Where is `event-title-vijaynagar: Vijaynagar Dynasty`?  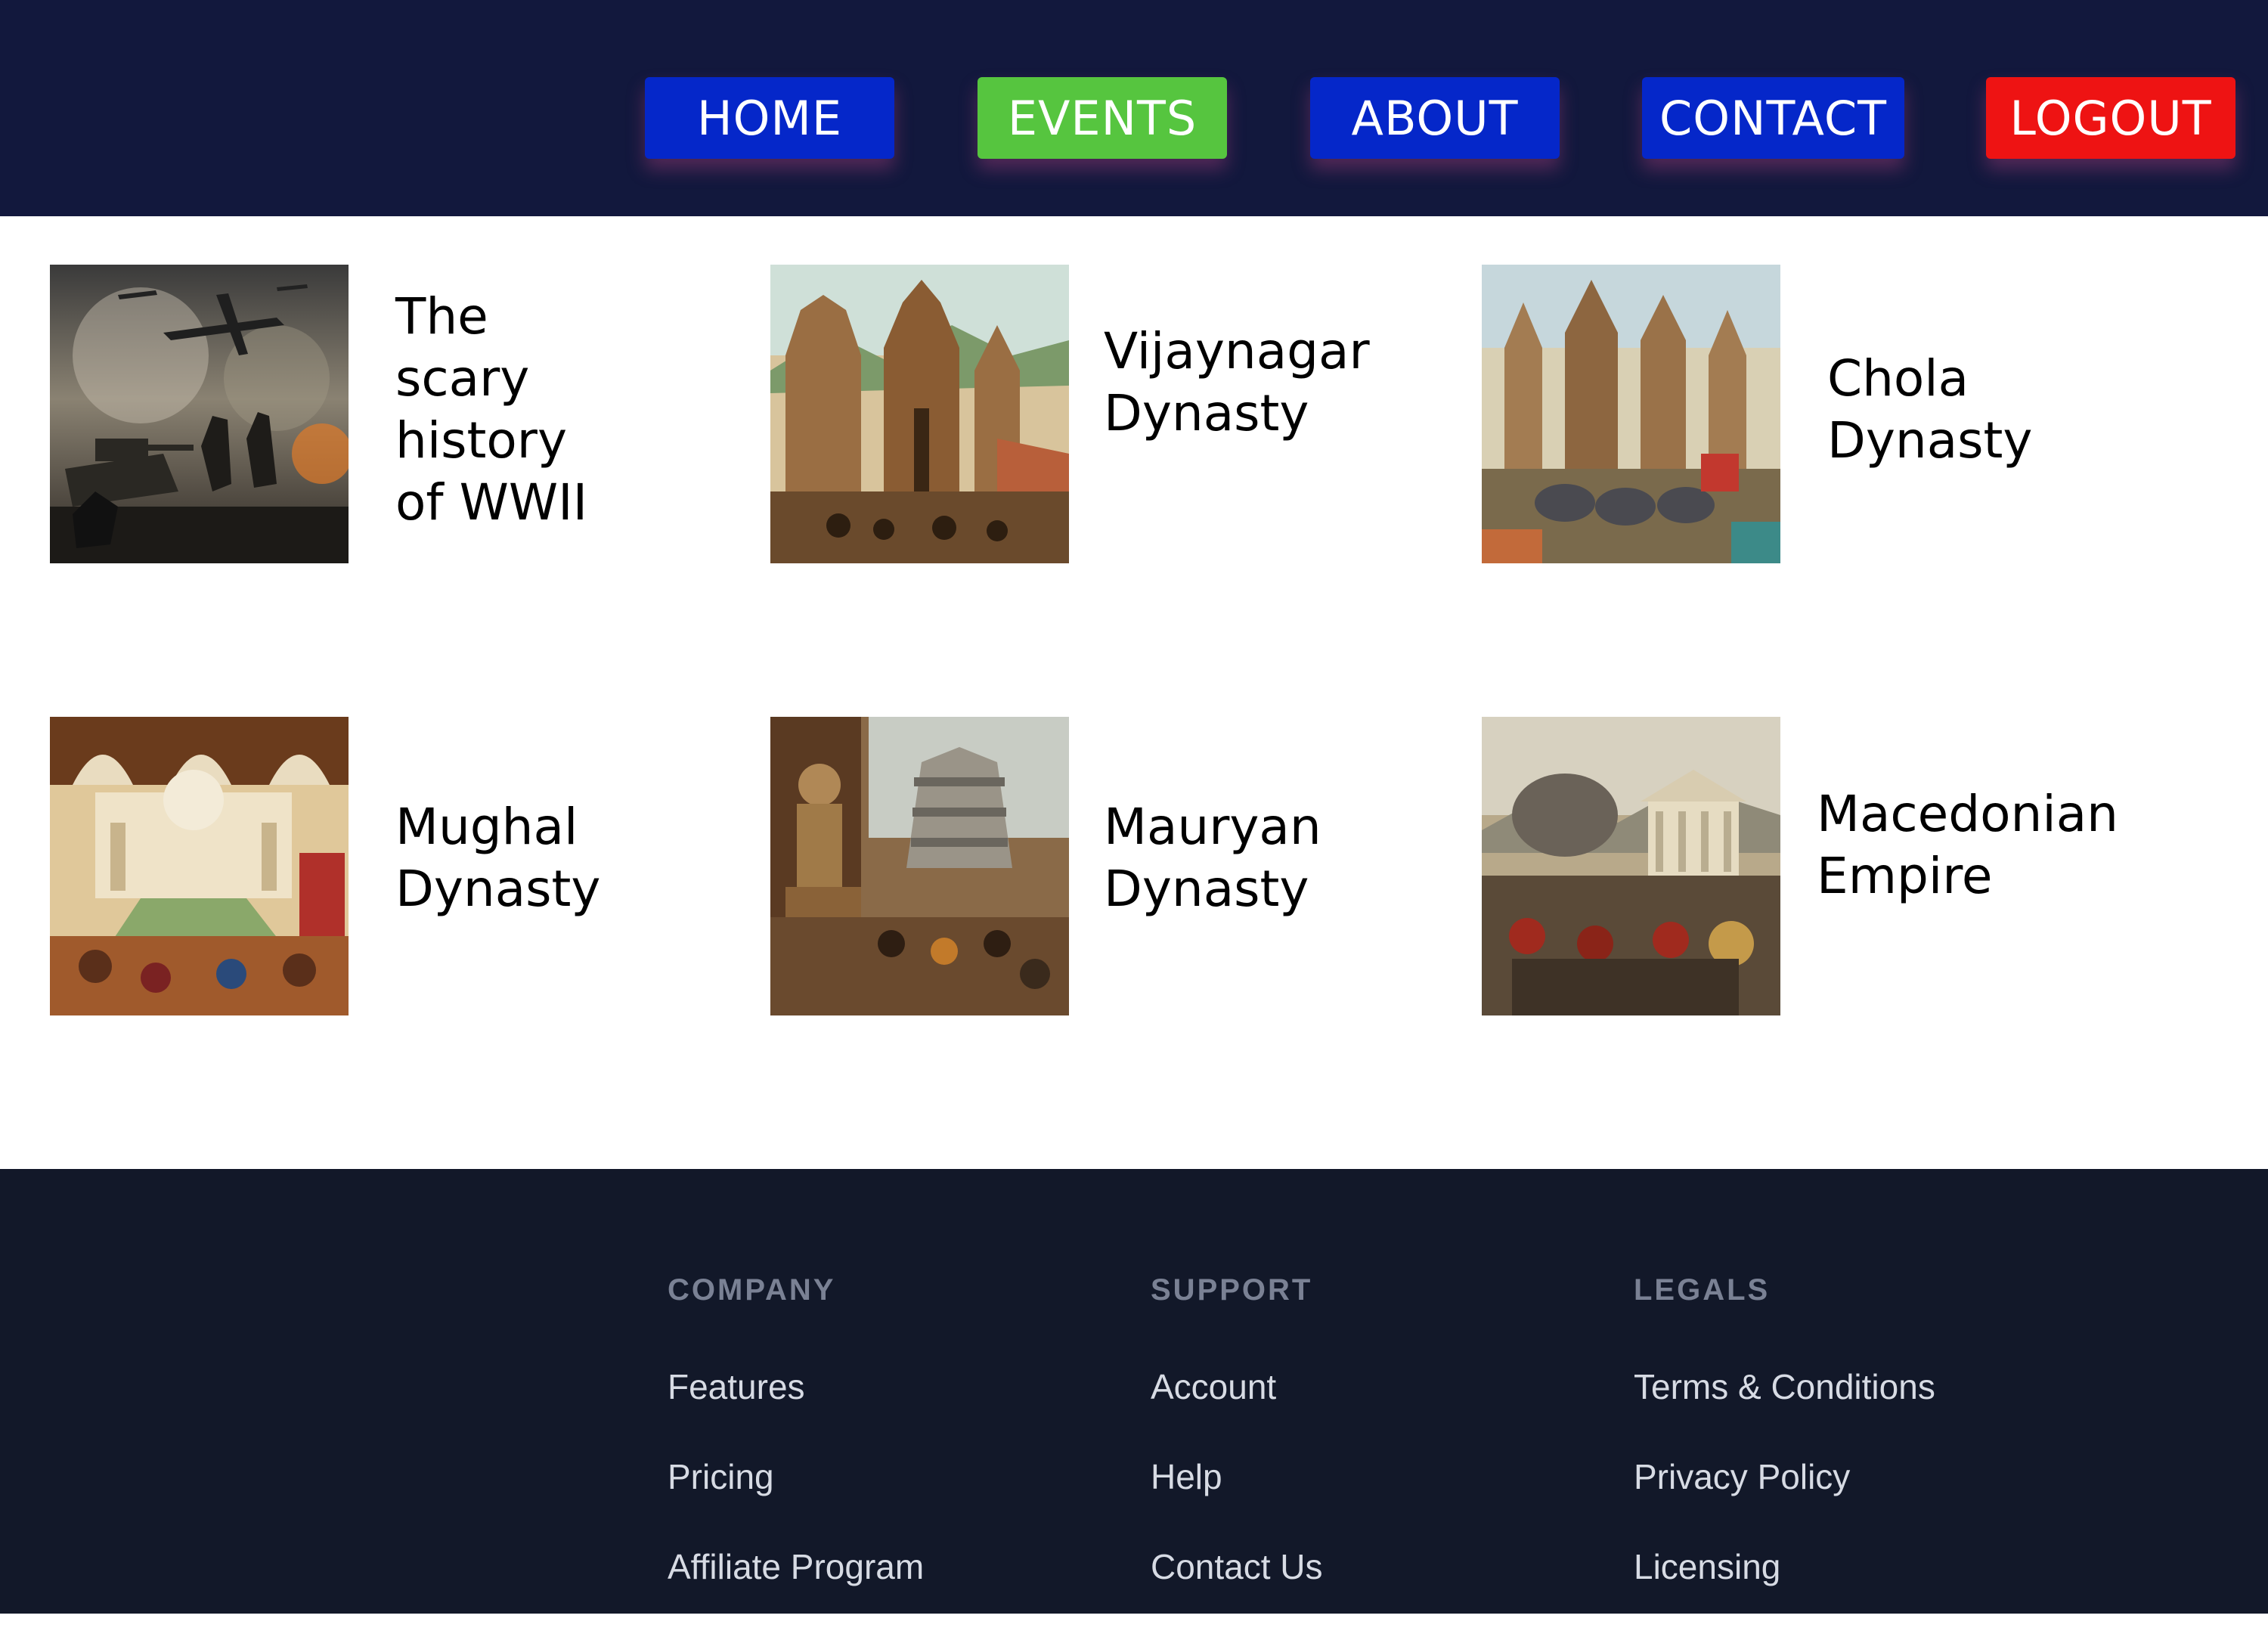
event-title-vijaynagar: Vijaynagar Dynasty is located at coordinates (1237, 382).